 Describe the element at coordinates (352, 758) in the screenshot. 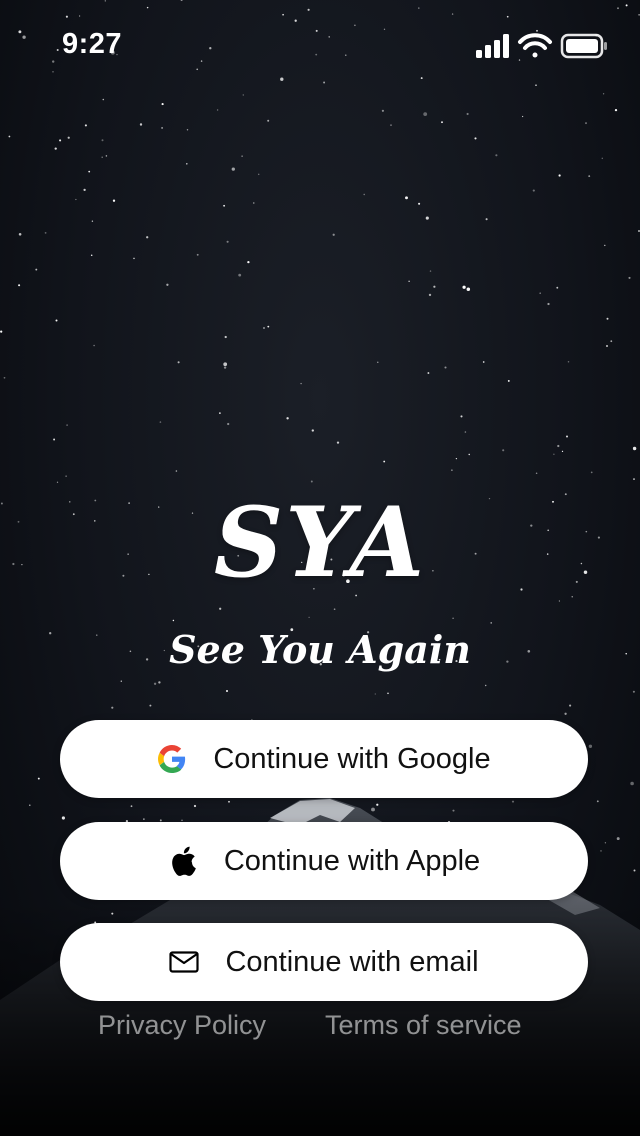

I see `google-button-label: Continue with Google` at that location.